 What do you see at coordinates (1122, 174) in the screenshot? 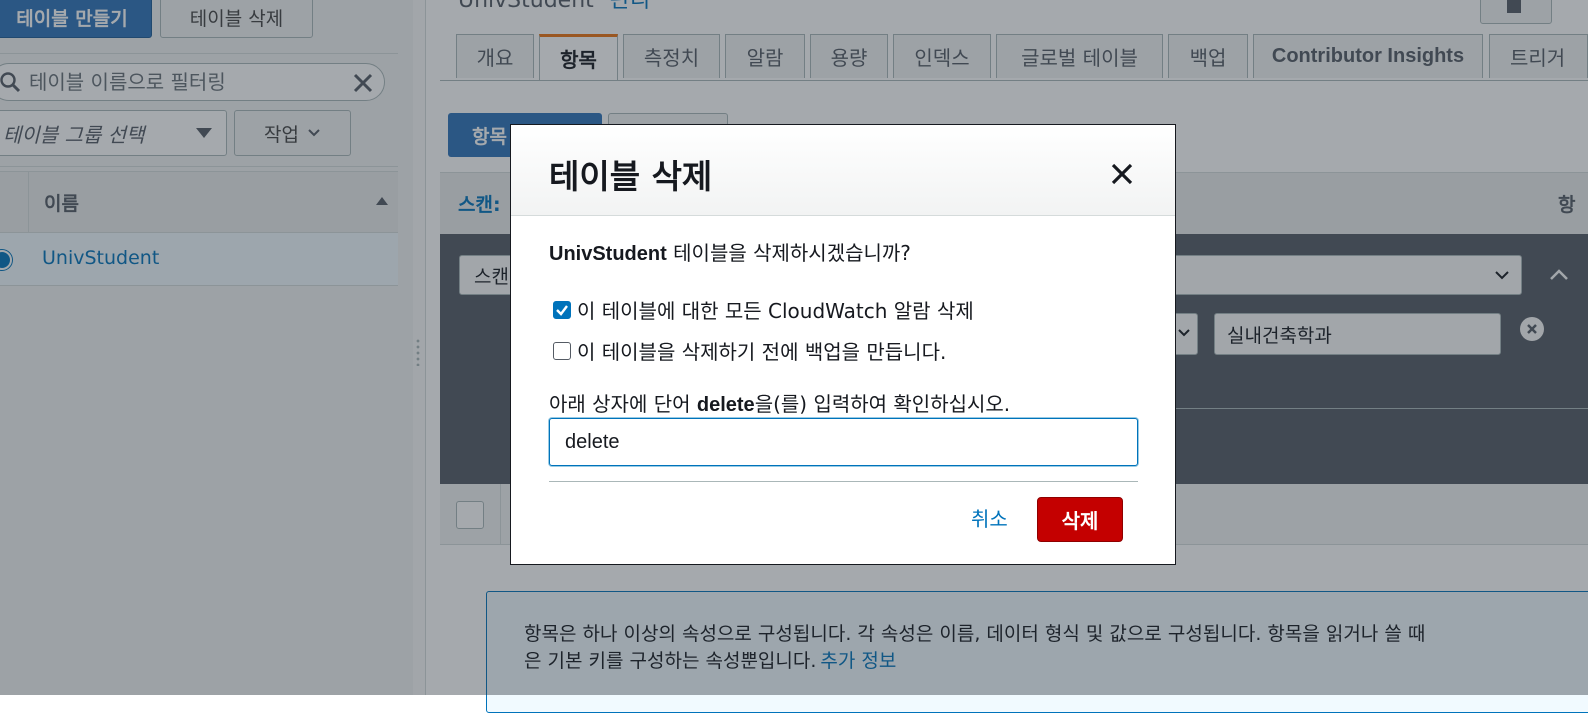
I see `close-icon` at bounding box center [1122, 174].